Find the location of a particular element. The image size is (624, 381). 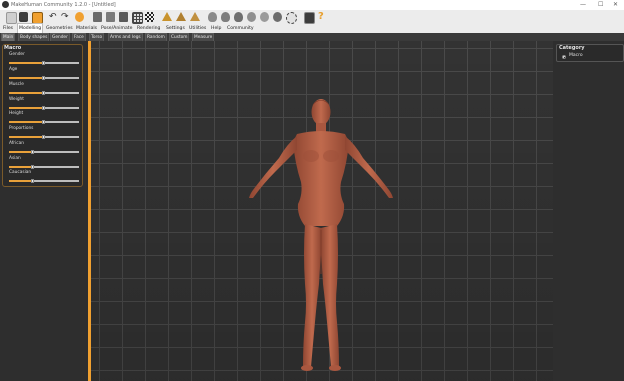

menu-pose-animate: Pose/Animate is located at coordinates (116, 28).